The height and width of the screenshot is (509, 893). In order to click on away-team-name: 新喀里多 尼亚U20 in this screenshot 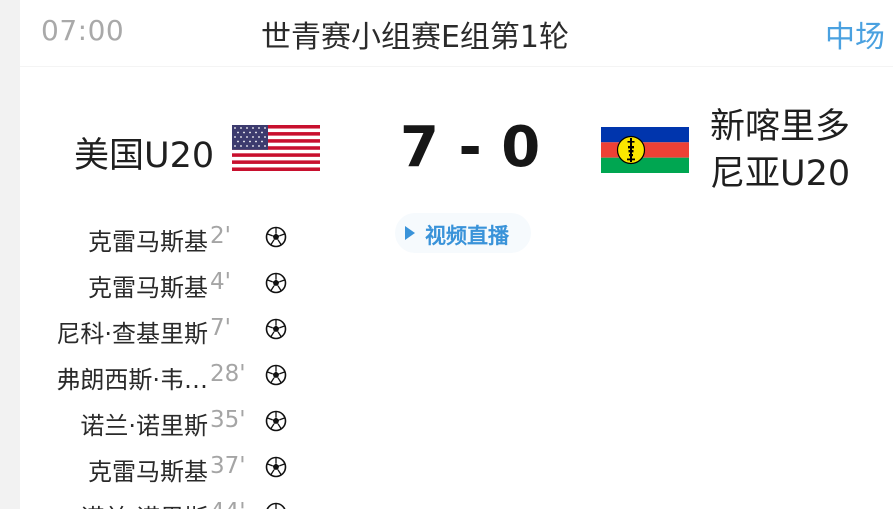, I will do `click(780, 151)`.